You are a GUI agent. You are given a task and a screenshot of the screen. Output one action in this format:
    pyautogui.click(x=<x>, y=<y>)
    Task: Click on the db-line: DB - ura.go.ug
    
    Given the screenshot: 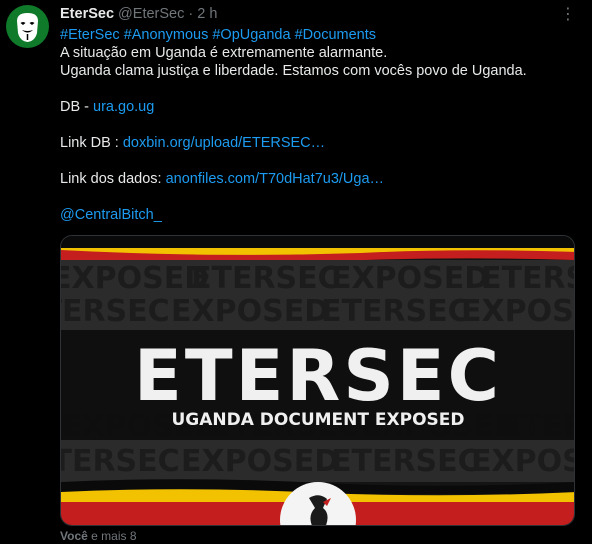 What is the action you would take?
    pyautogui.click(x=320, y=107)
    